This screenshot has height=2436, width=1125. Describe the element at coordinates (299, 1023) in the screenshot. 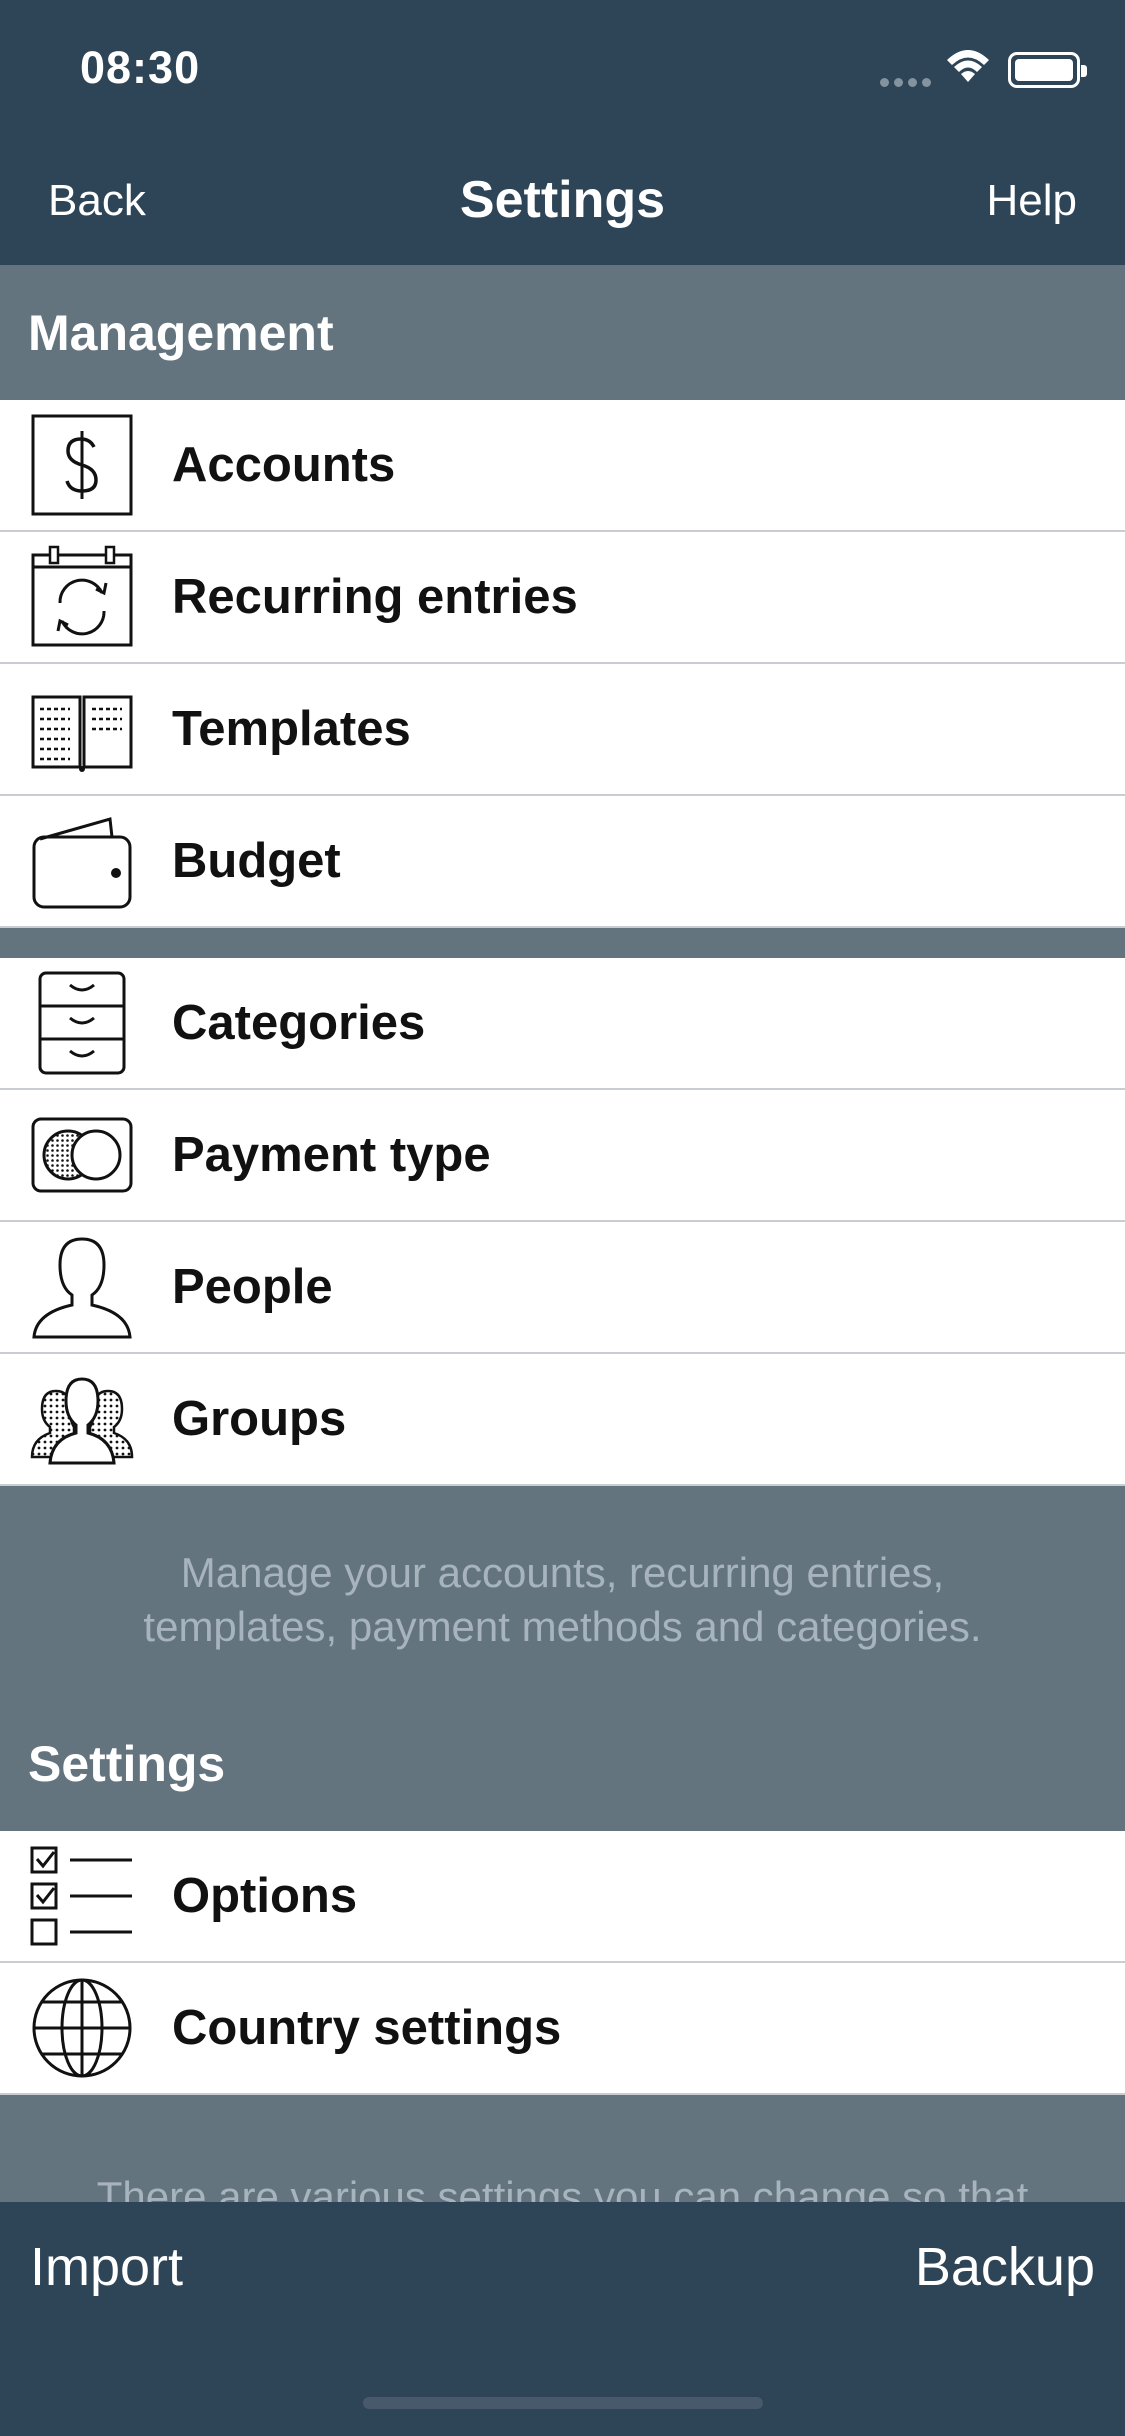

I see `row-label: Categories` at that location.